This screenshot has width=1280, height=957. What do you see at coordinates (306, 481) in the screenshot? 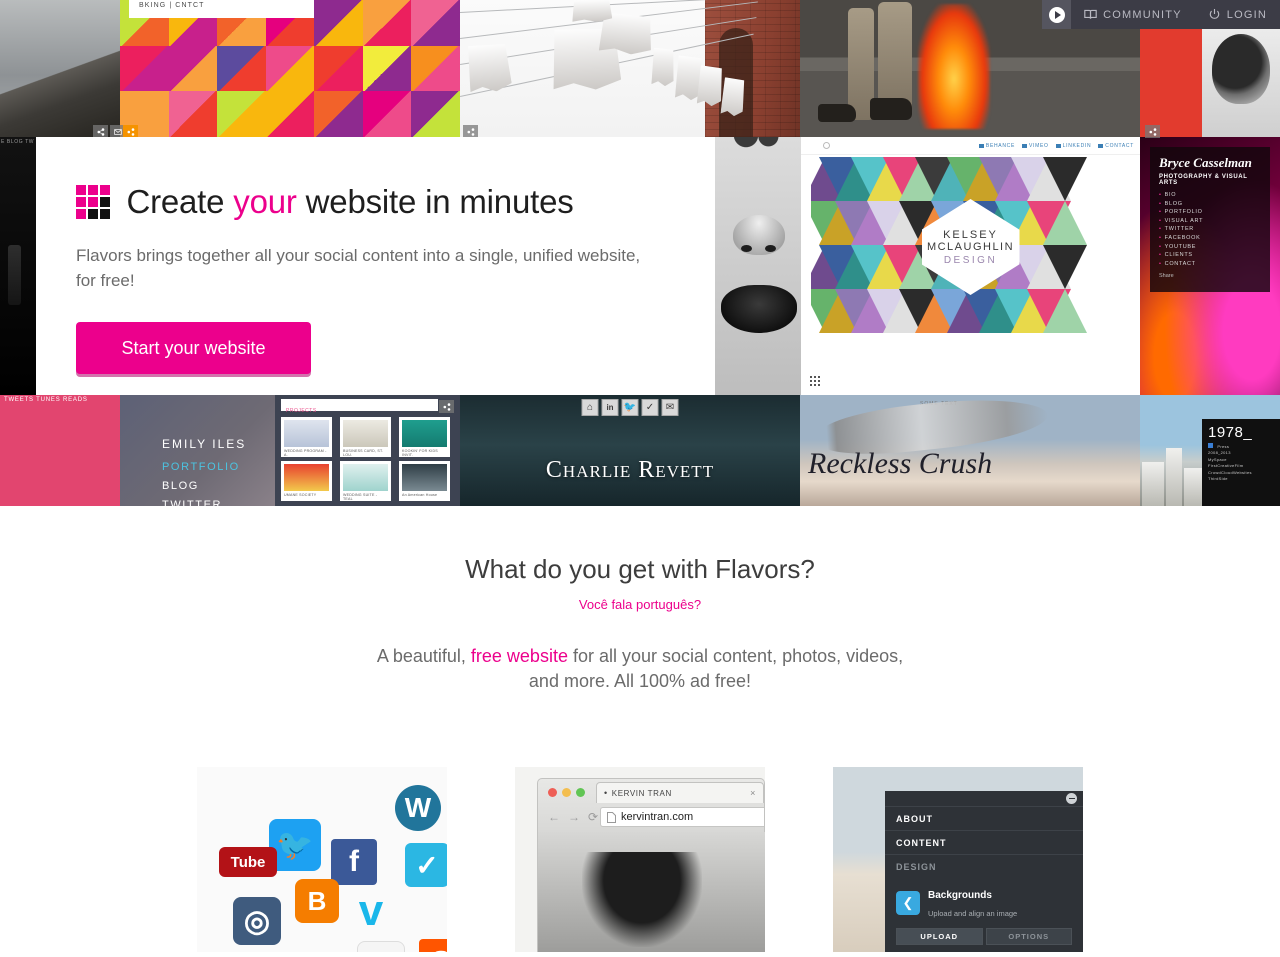
I see `project-thumbnail: UMANE SOCIETY` at bounding box center [306, 481].